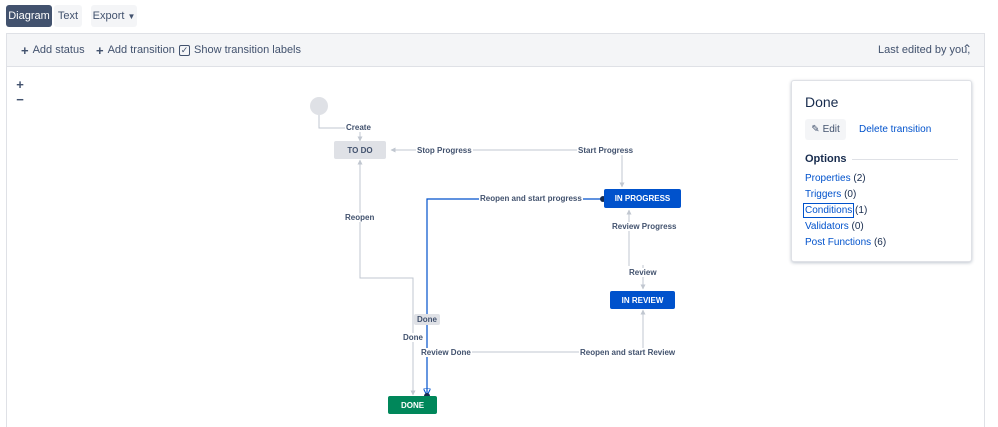  Describe the element at coordinates (850, 194) in the screenshot. I see `option-triggers-count: (0)` at that location.